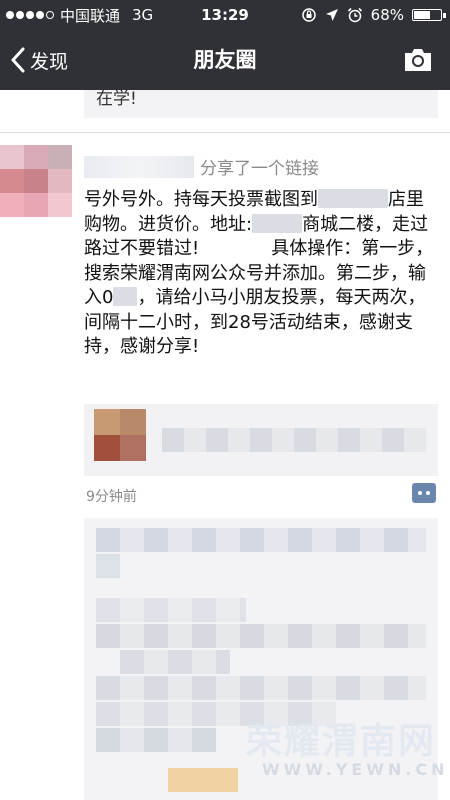 The image size is (450, 800). What do you see at coordinates (139, 167) in the screenshot?
I see `user-name-blurred` at bounding box center [139, 167].